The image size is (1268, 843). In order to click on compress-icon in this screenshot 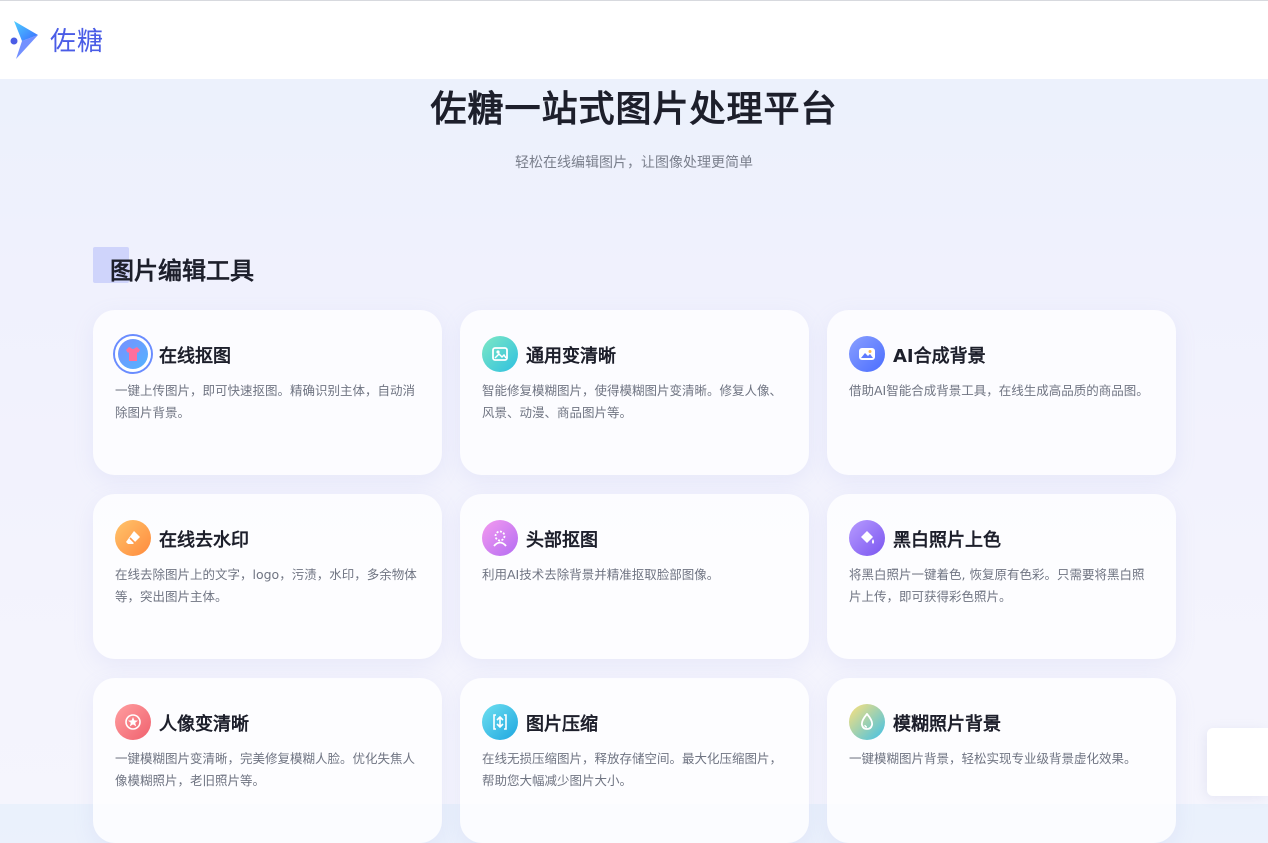, I will do `click(500, 722)`.